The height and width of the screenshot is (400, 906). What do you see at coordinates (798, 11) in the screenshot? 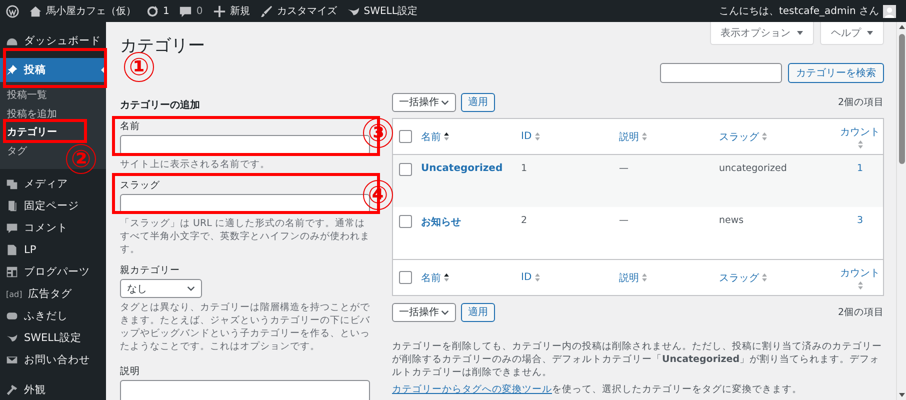
I see `greeting-link: こんにちは、testcafe_admin さん` at bounding box center [798, 11].